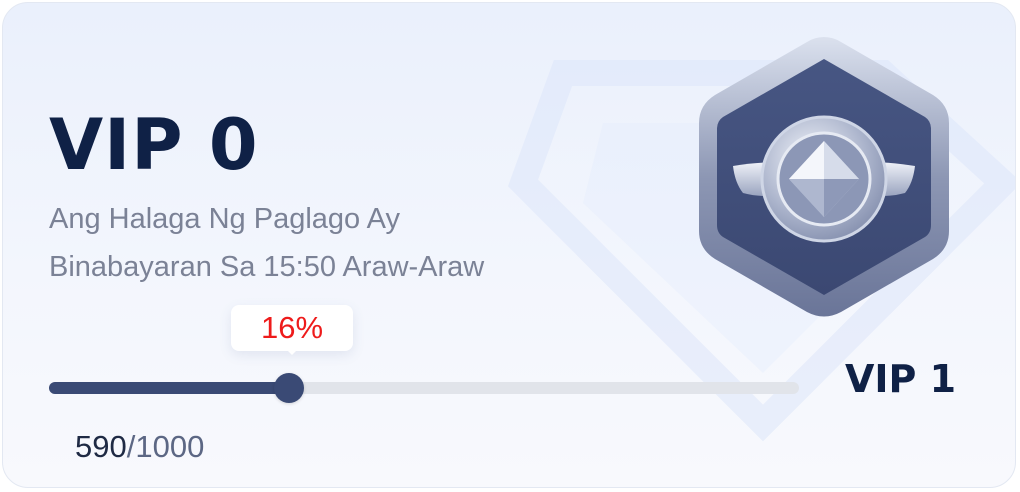  Describe the element at coordinates (292, 351) in the screenshot. I see `bubble-tail` at that location.